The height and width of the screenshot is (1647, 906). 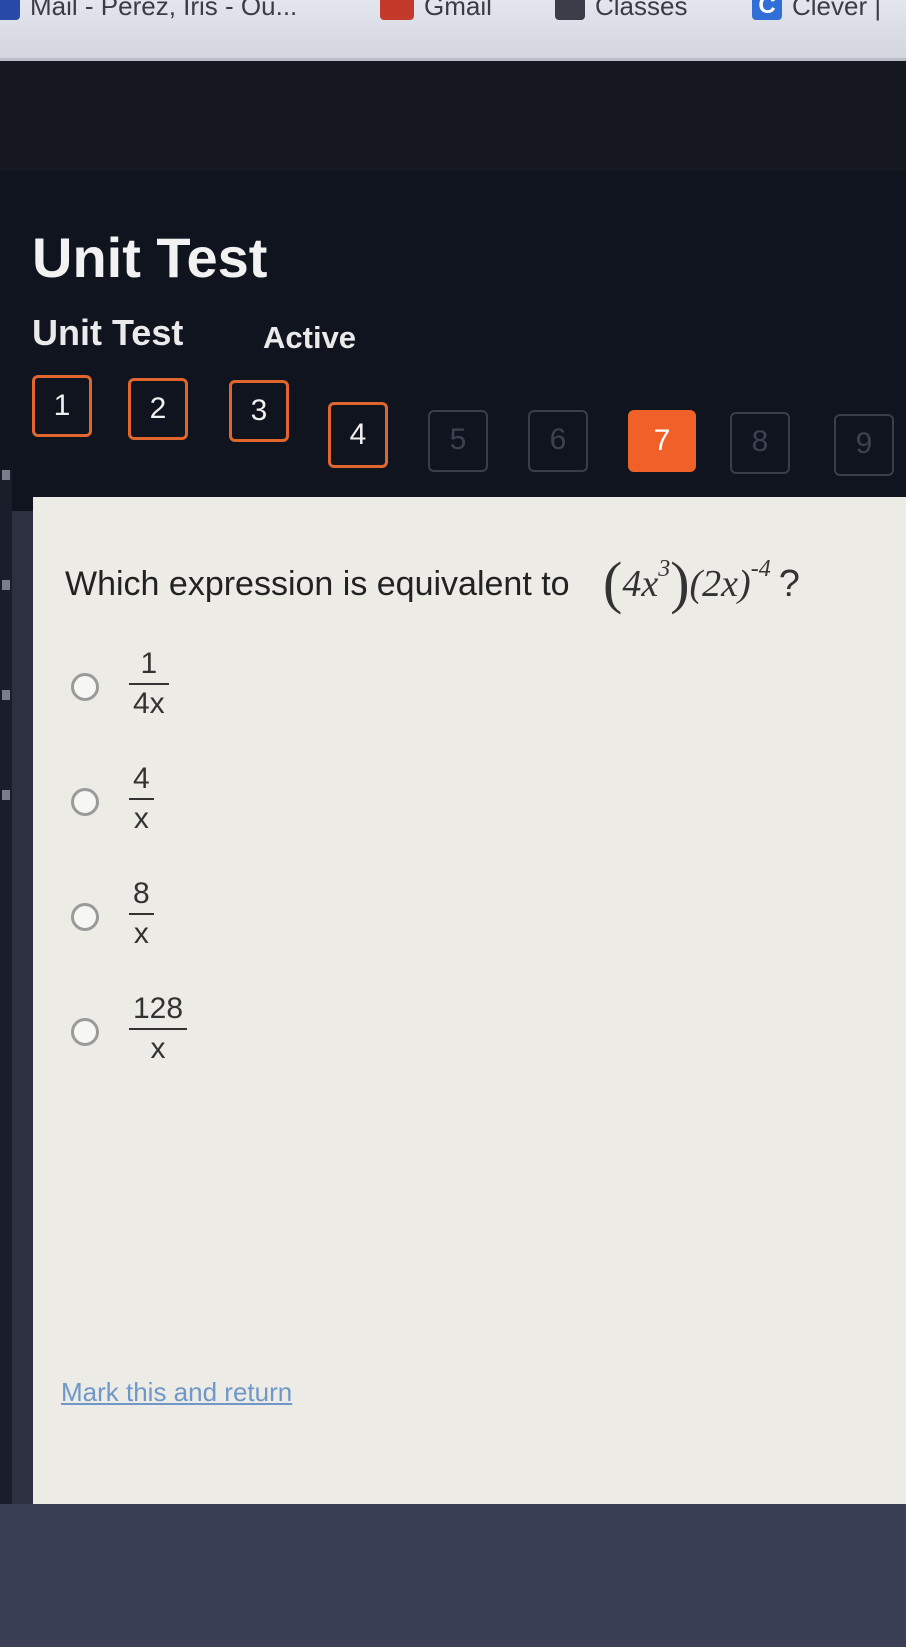 I want to click on question-button-9: 9, so click(x=864, y=445).